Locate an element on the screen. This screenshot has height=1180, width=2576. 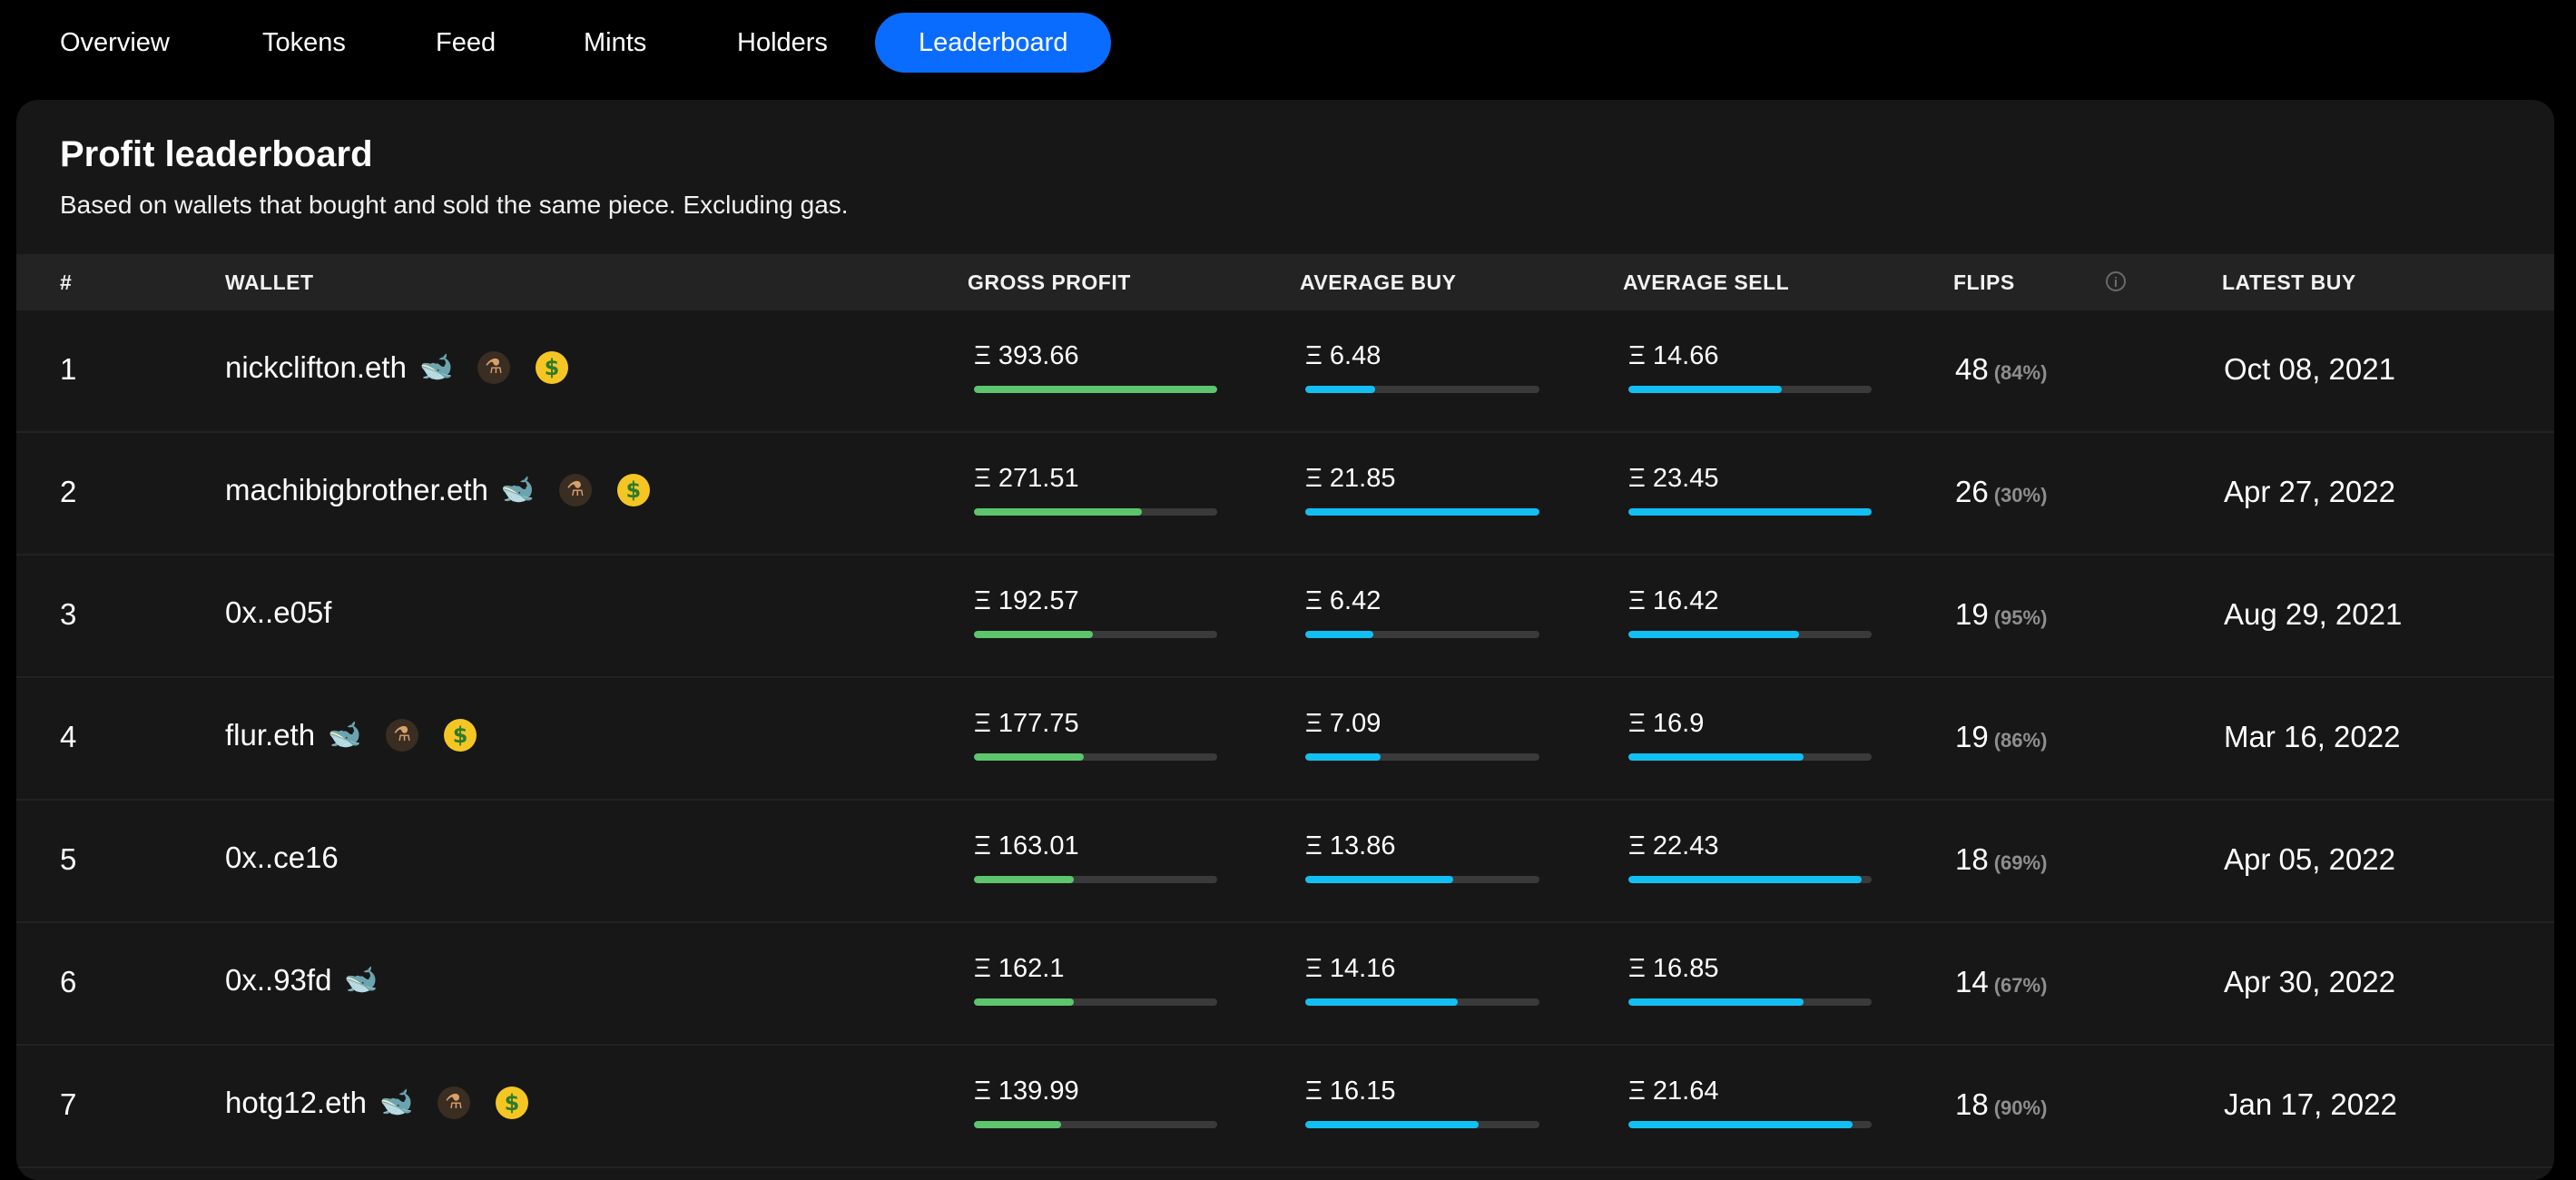
tab-mints: Mints is located at coordinates (615, 43).